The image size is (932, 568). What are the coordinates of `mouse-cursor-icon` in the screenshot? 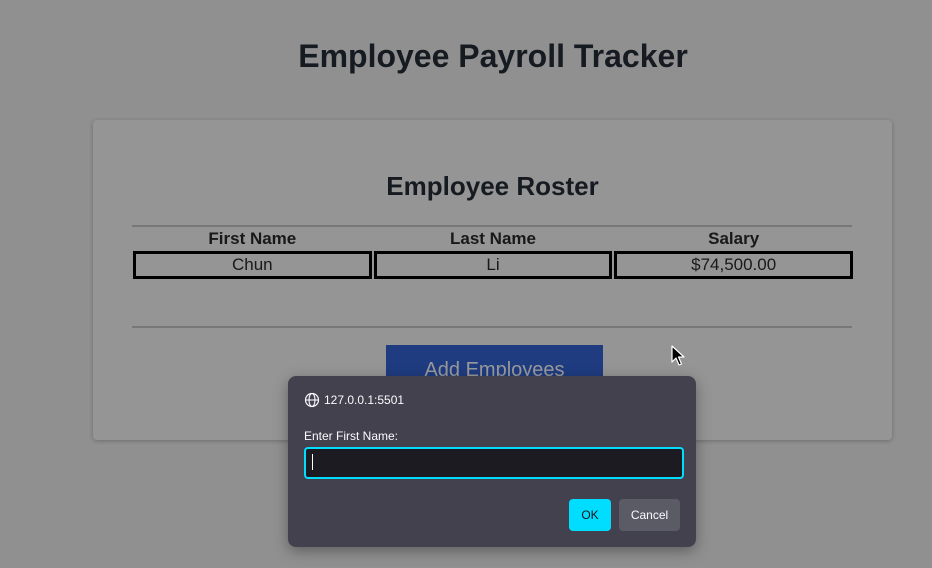 It's located at (678, 355).